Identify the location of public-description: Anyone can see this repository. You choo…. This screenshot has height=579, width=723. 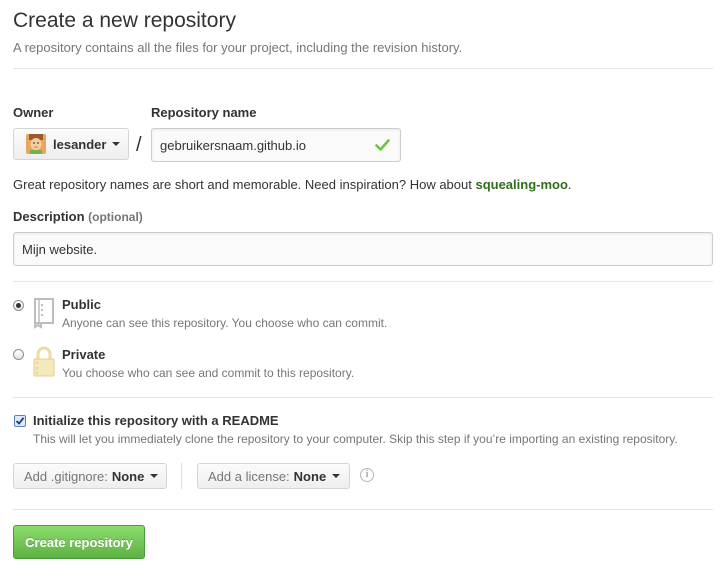
(225, 323).